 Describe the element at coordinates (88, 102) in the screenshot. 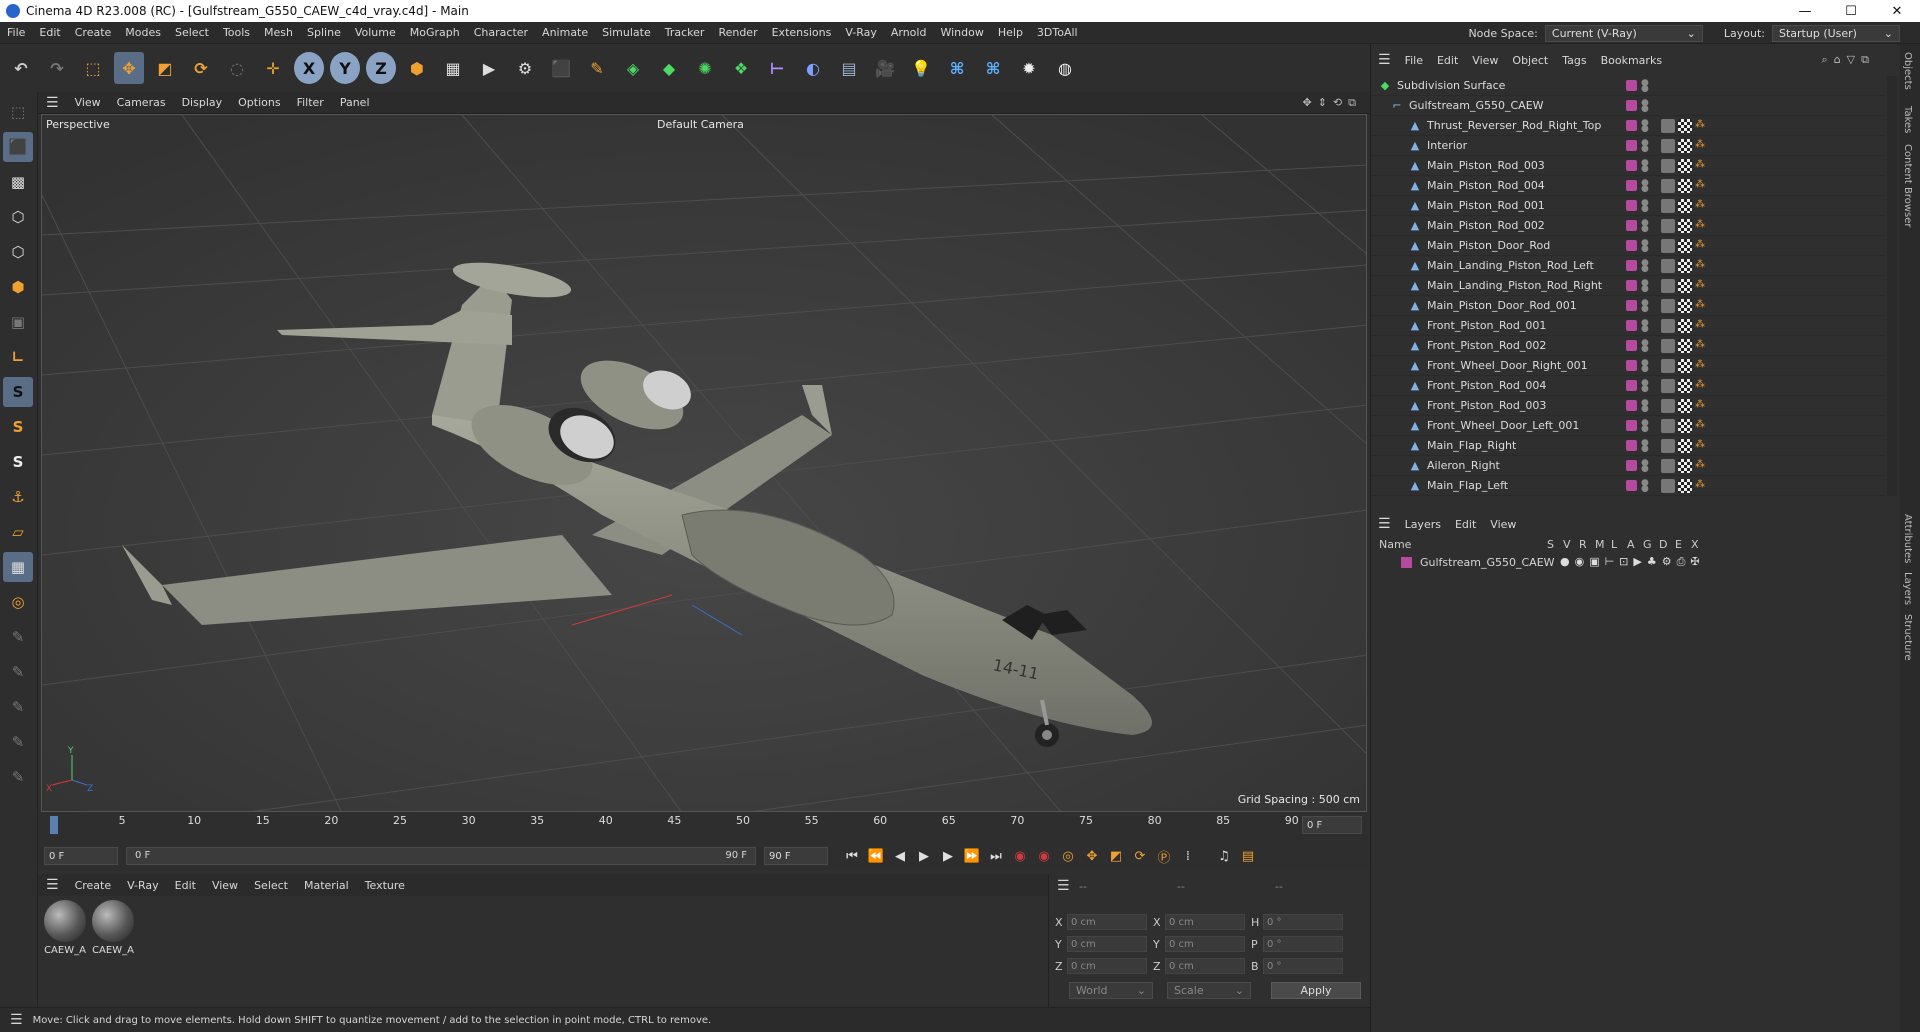

I see `viewport-menu-view: View` at that location.